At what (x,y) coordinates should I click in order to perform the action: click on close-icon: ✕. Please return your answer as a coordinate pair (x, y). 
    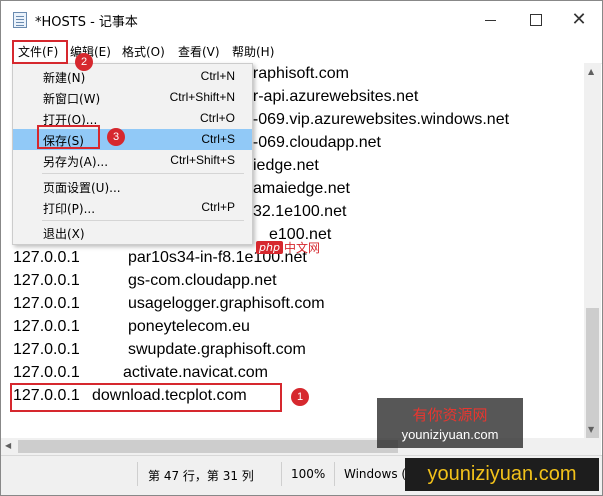
    Looking at the image, I should click on (579, 19).